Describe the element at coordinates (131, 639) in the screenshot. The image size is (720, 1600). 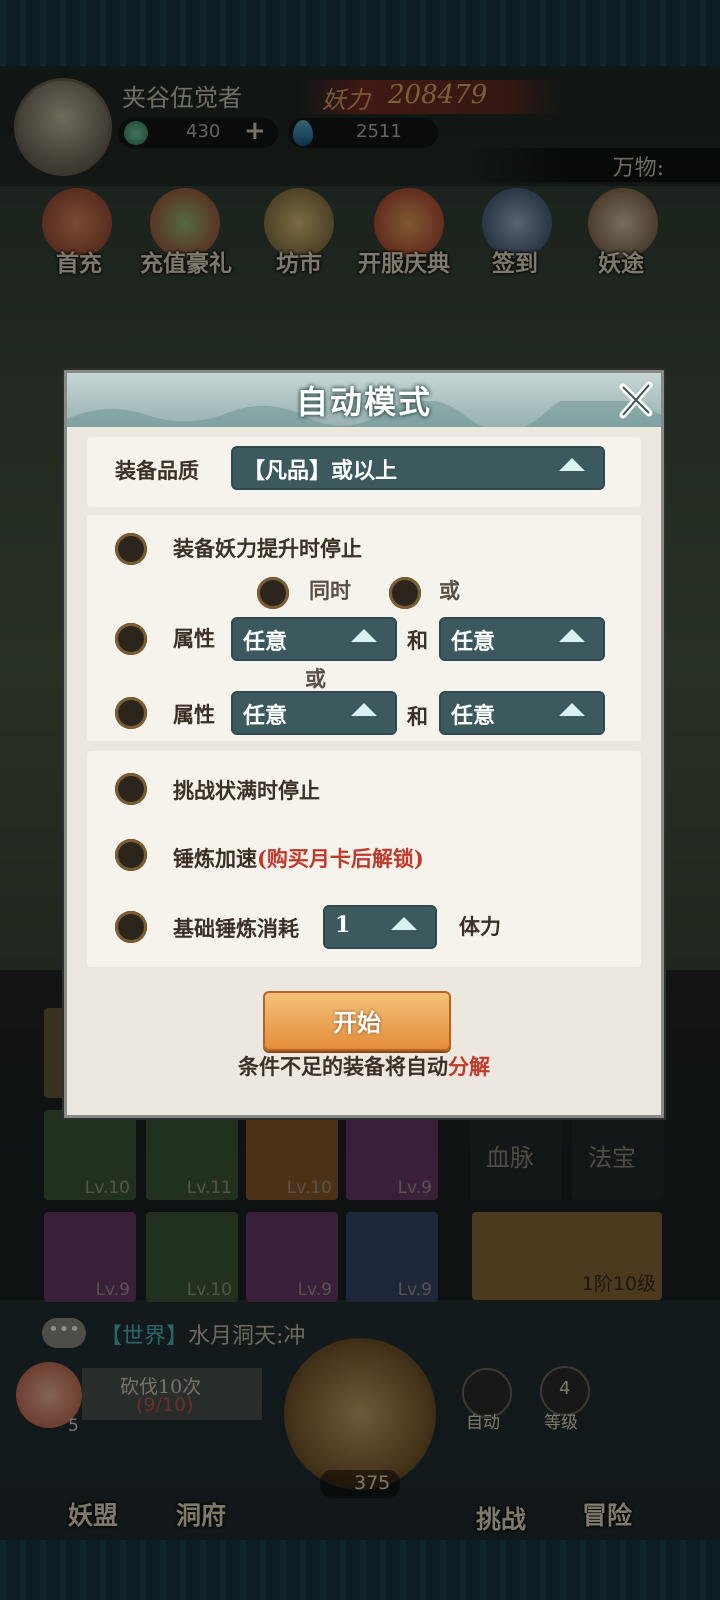
I see `attr1-radio` at that location.